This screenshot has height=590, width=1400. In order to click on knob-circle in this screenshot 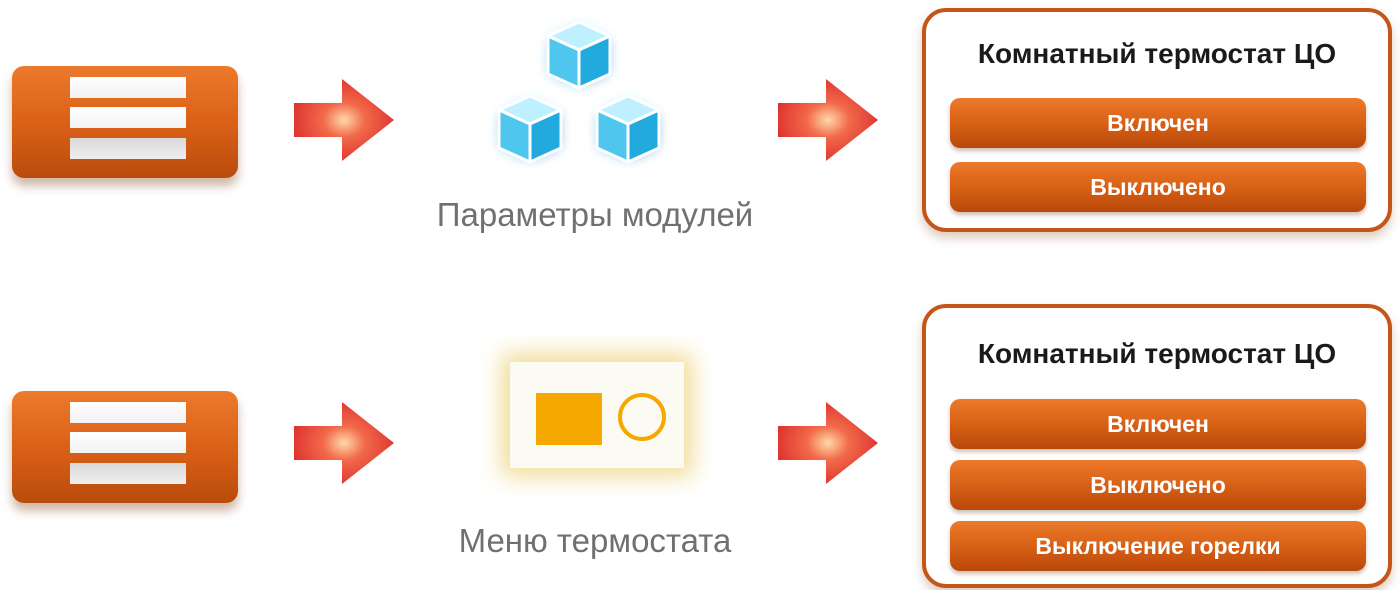, I will do `click(642, 417)`.